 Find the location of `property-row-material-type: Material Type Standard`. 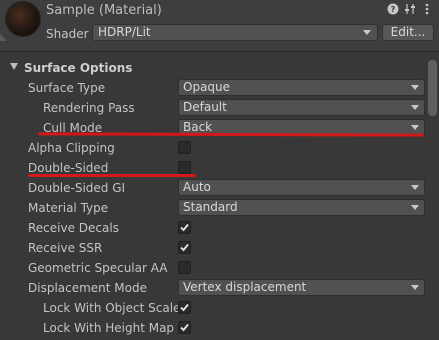

property-row-material-type: Material Type Standard is located at coordinates (212, 208).